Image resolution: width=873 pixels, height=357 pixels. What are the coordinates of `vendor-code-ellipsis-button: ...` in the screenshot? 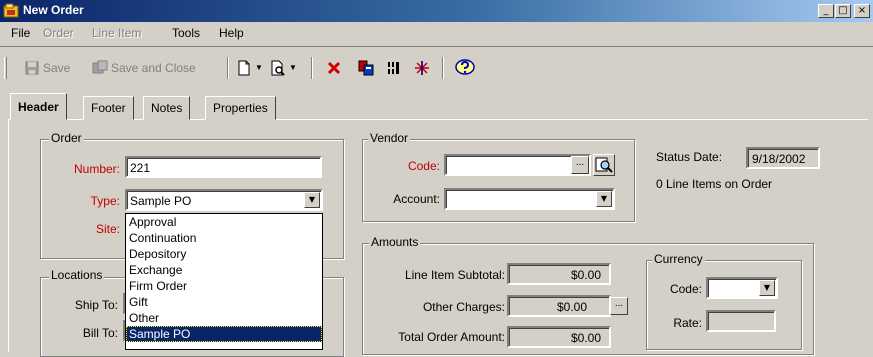 It's located at (580, 165).